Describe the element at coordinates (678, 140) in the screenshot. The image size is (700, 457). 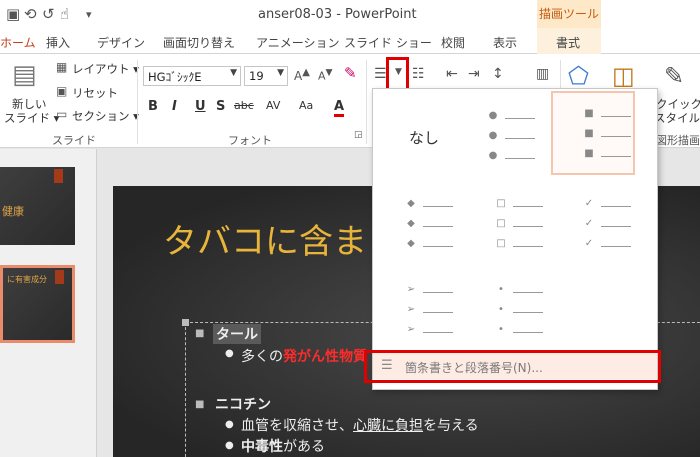
I see `drawing-group-label: 図形描画` at that location.